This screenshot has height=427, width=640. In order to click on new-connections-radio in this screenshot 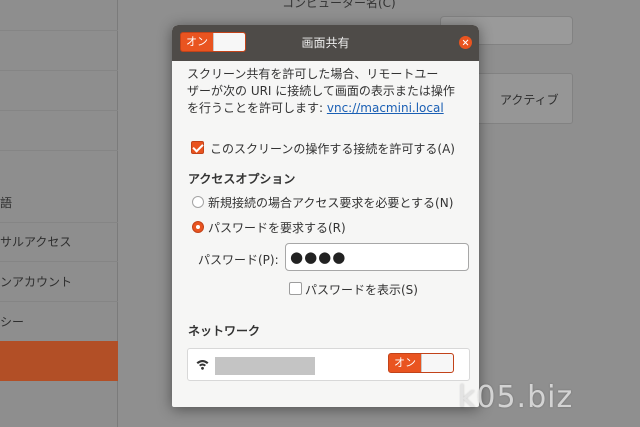, I will do `click(198, 202)`.